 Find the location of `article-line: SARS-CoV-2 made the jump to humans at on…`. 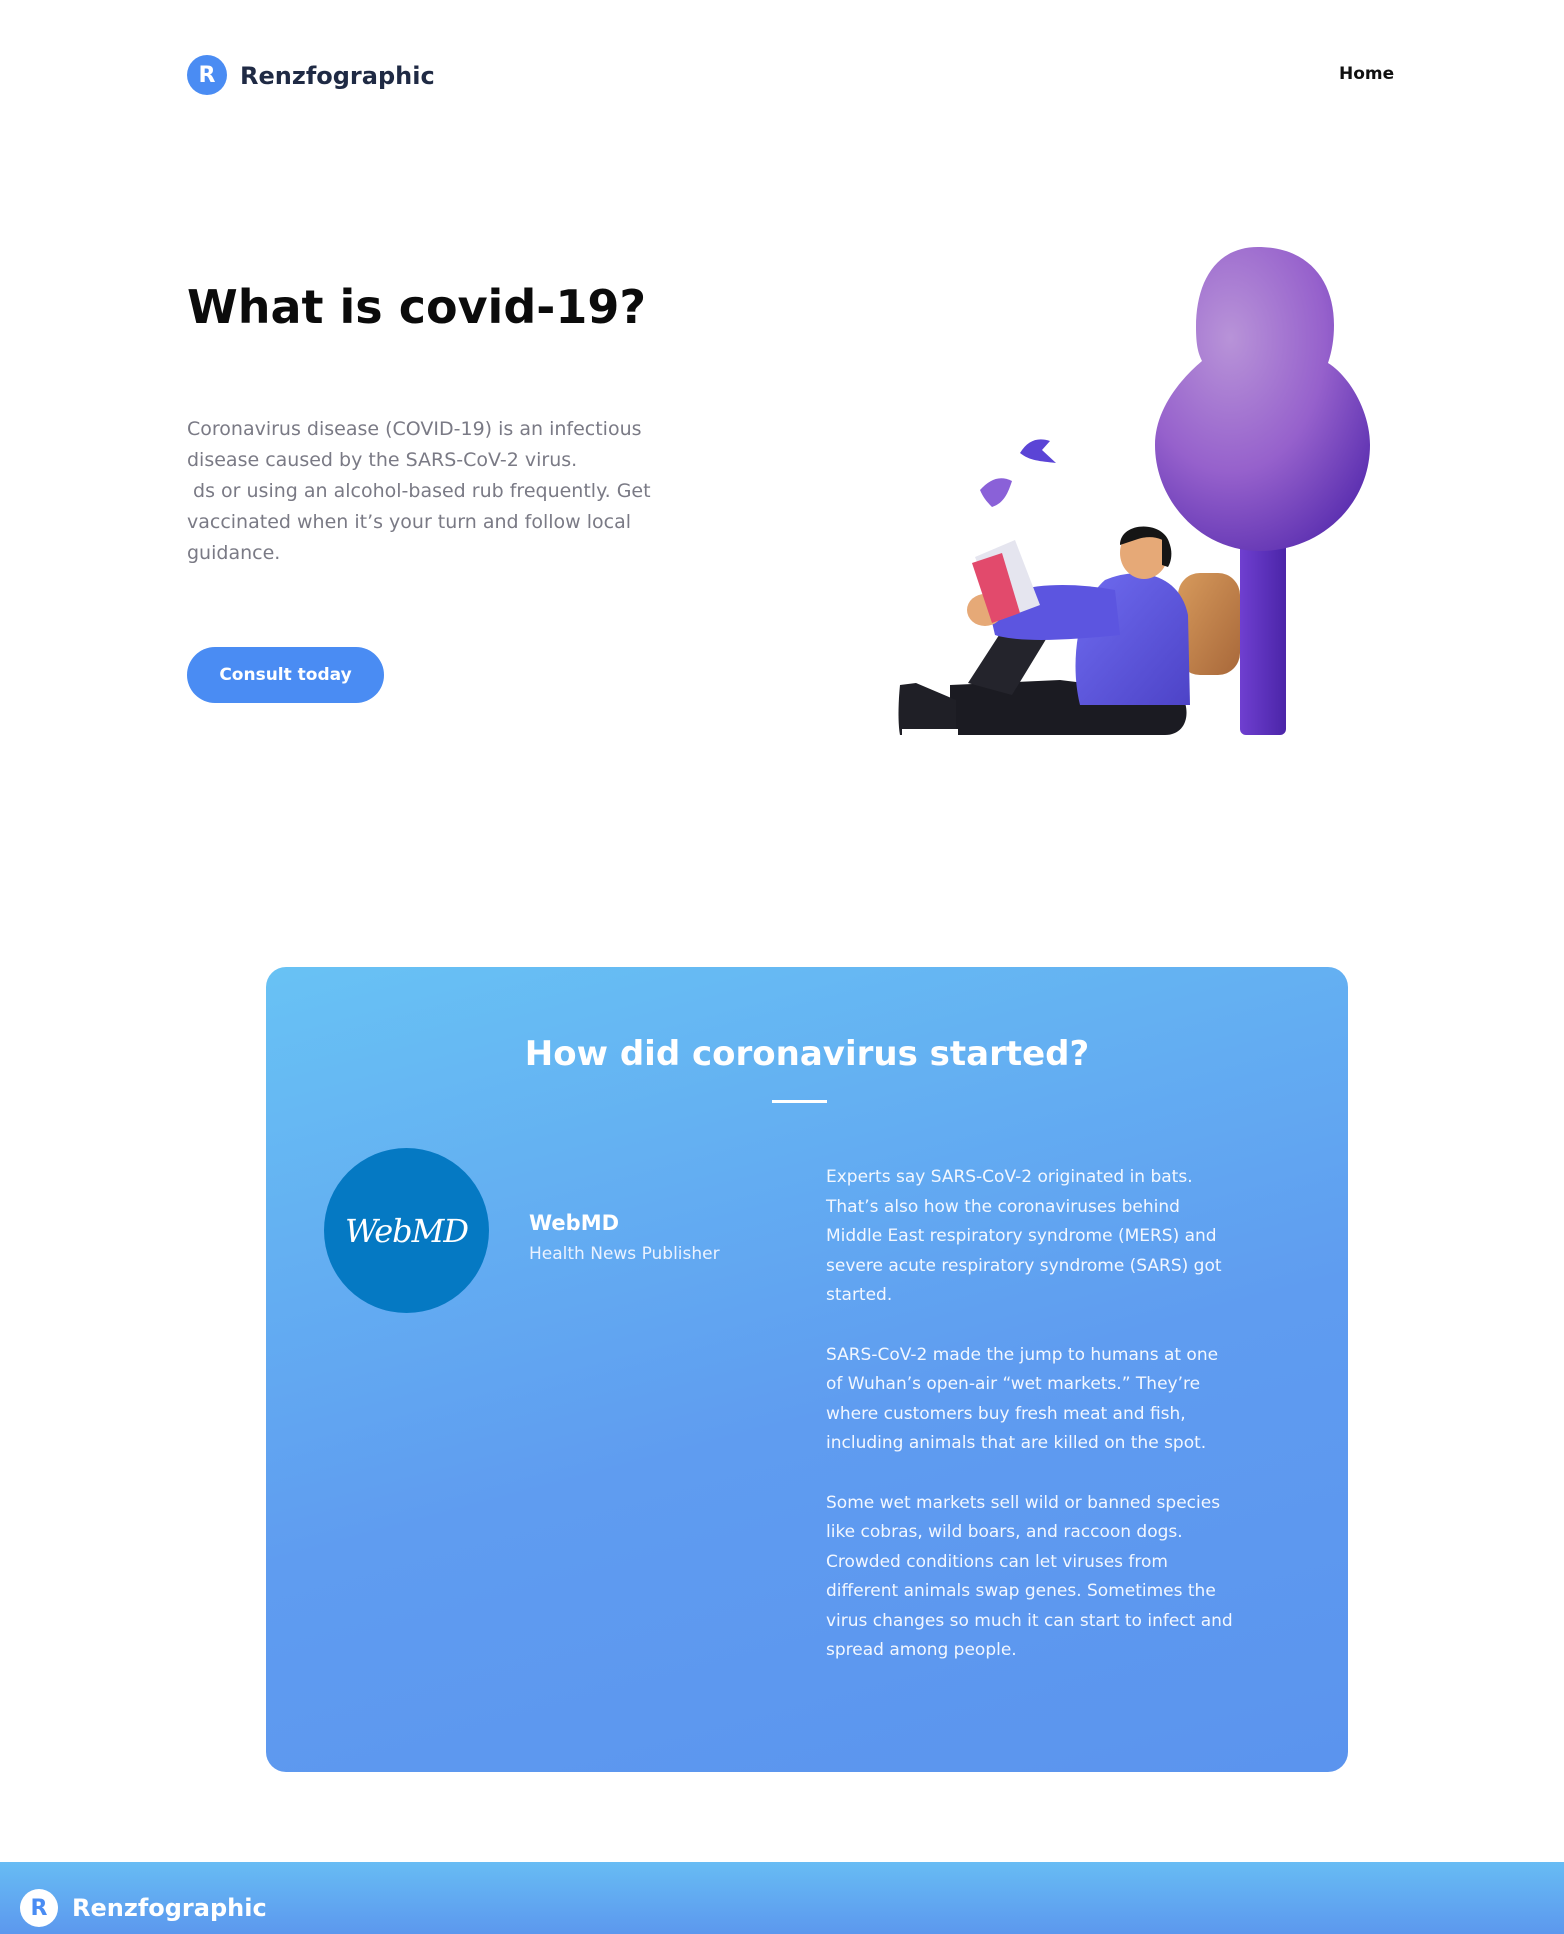

article-line: SARS-CoV-2 made the jump to humans at on… is located at coordinates (1022, 1354).